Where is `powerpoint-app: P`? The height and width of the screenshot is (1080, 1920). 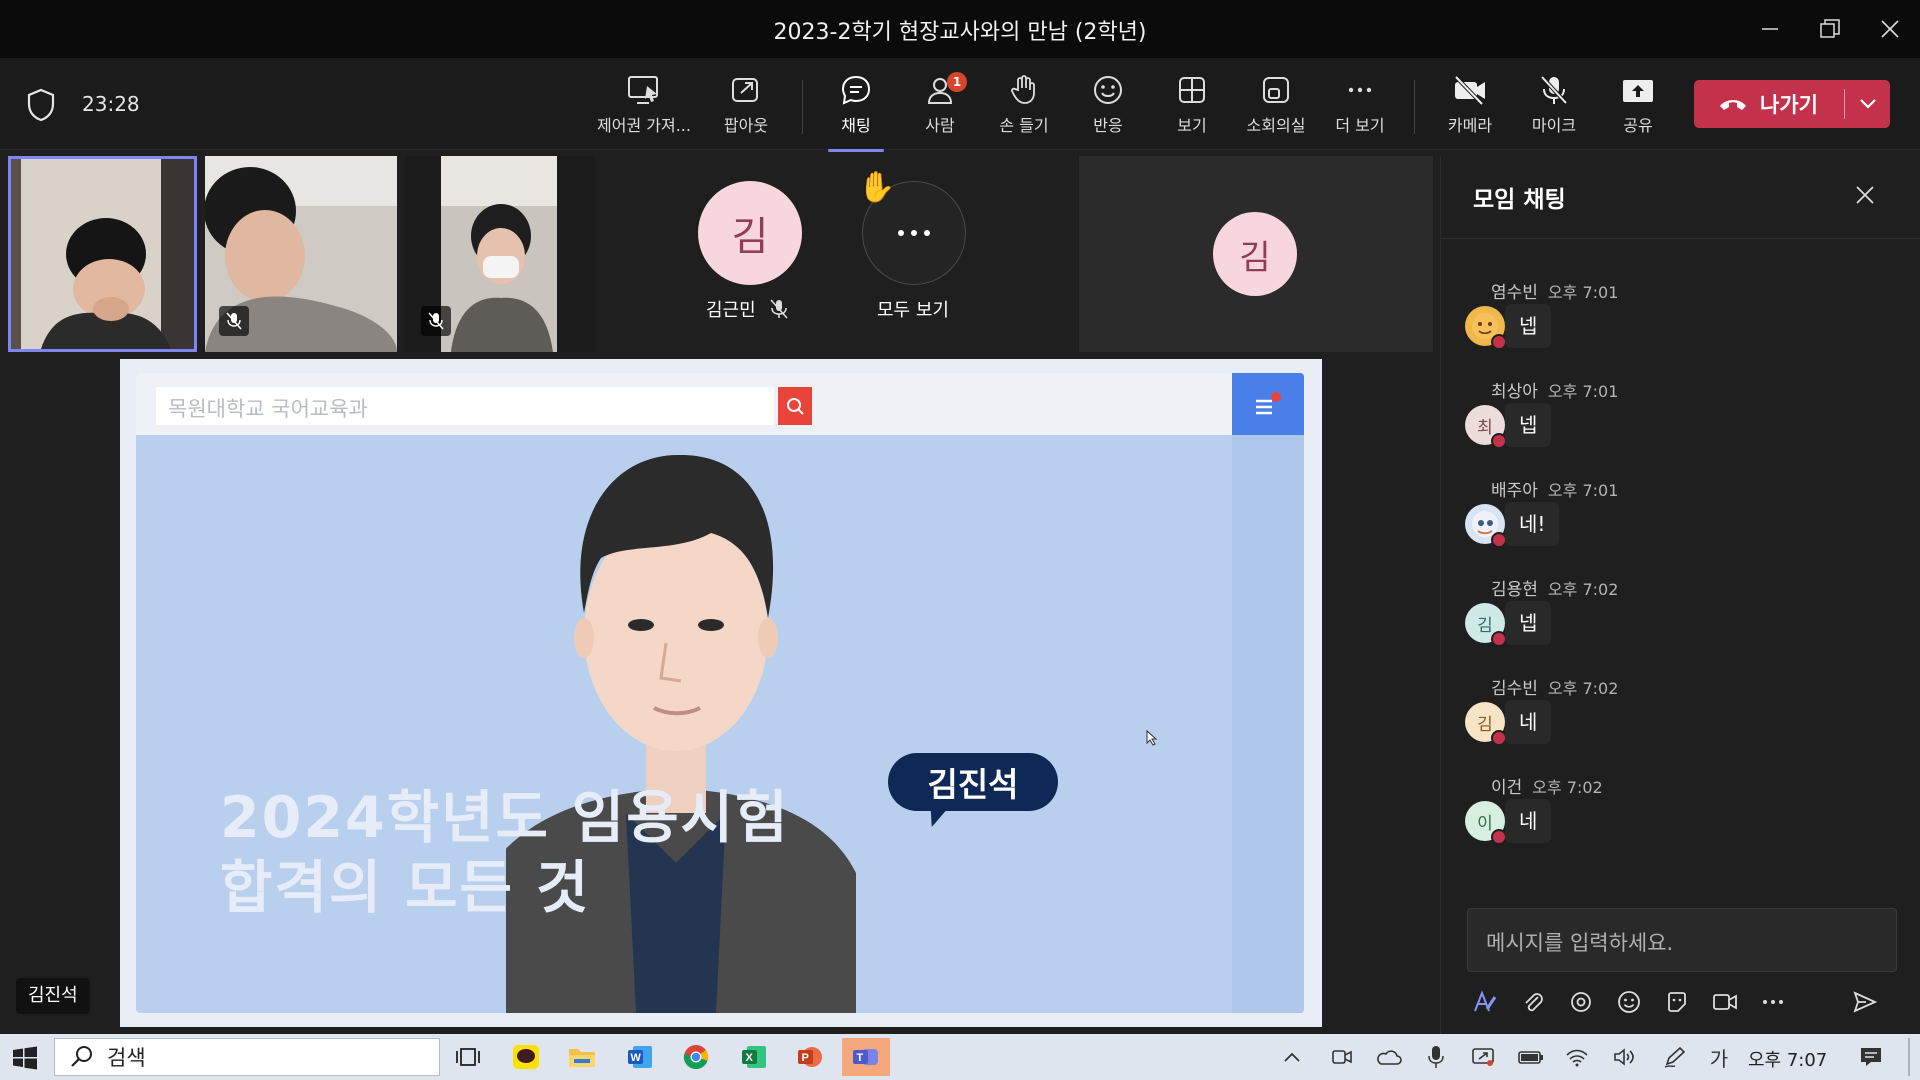 powerpoint-app: P is located at coordinates (810, 1057).